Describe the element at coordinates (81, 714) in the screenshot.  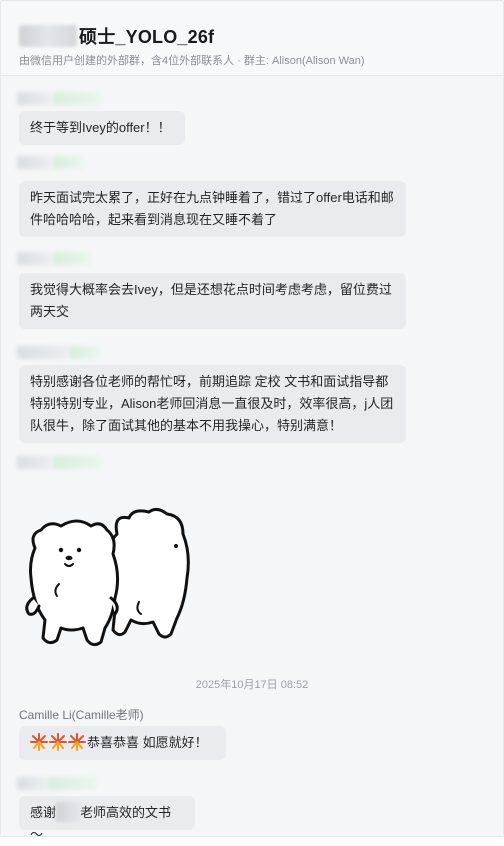
I see `sender-name: Camille Li(Camille老师)` at that location.